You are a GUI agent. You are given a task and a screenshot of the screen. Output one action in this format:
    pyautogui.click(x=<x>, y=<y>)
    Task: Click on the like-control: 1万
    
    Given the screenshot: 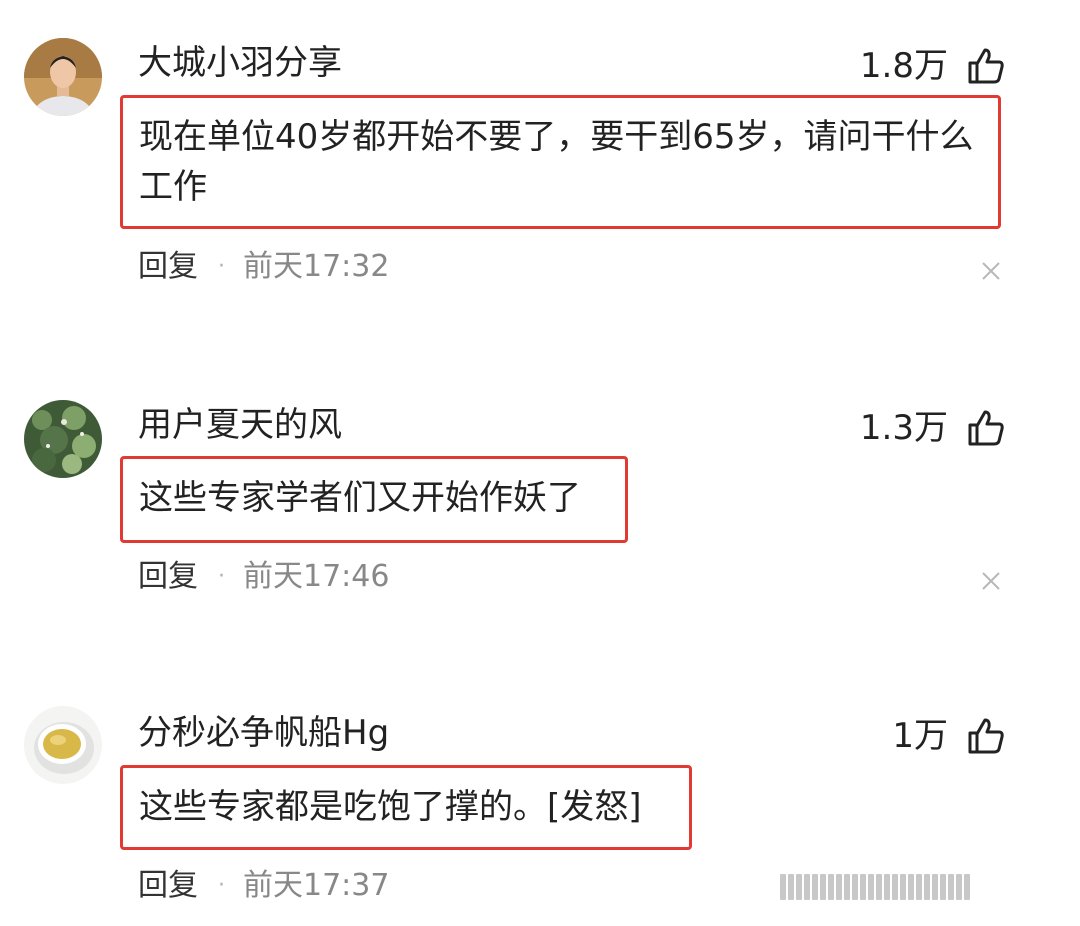 What is the action you would take?
    pyautogui.click(x=949, y=736)
    